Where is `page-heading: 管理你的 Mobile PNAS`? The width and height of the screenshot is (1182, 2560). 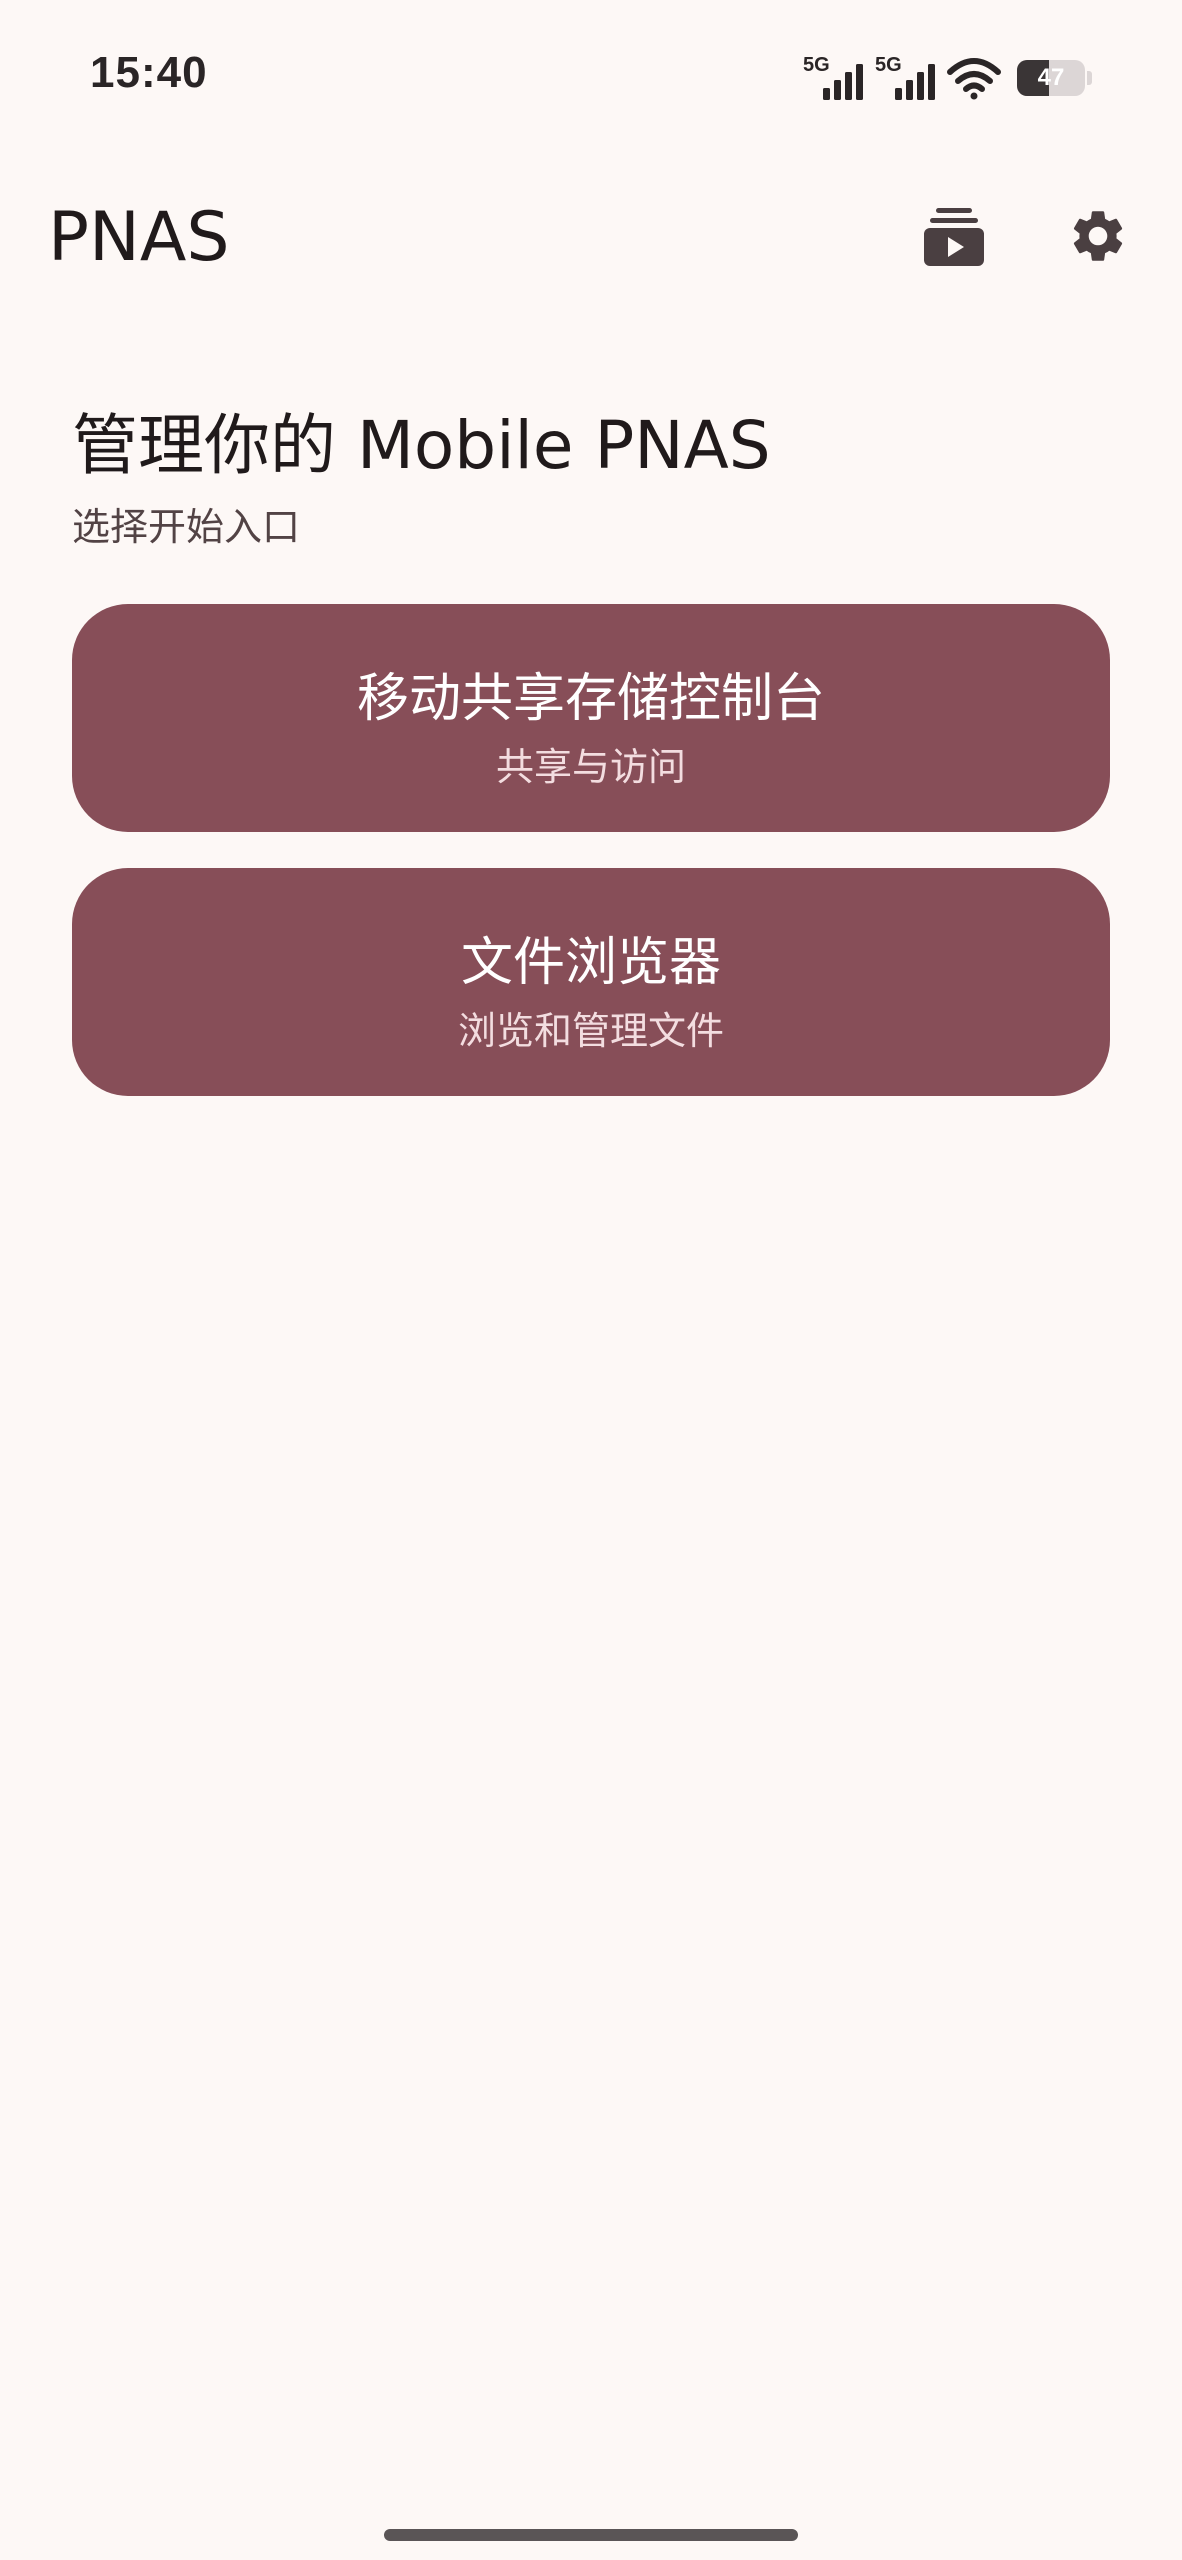 page-heading: 管理你的 Mobile PNAS is located at coordinates (421, 445).